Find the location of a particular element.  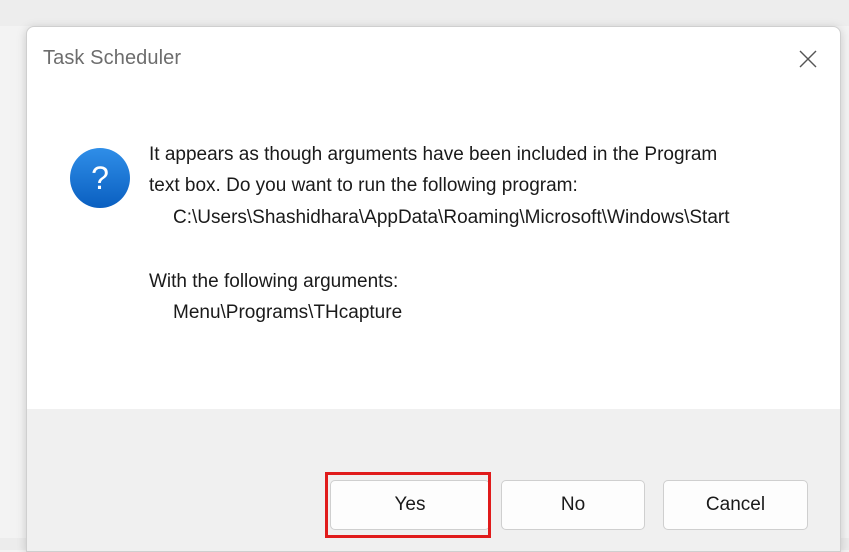

dialog-titlebar: Task Scheduler is located at coordinates (433, 60).